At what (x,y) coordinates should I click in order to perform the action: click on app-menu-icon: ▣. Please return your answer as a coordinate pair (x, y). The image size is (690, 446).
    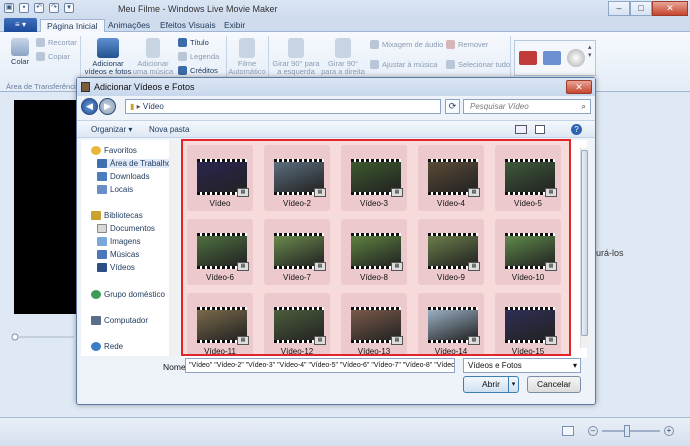
    Looking at the image, I should click on (9, 8).